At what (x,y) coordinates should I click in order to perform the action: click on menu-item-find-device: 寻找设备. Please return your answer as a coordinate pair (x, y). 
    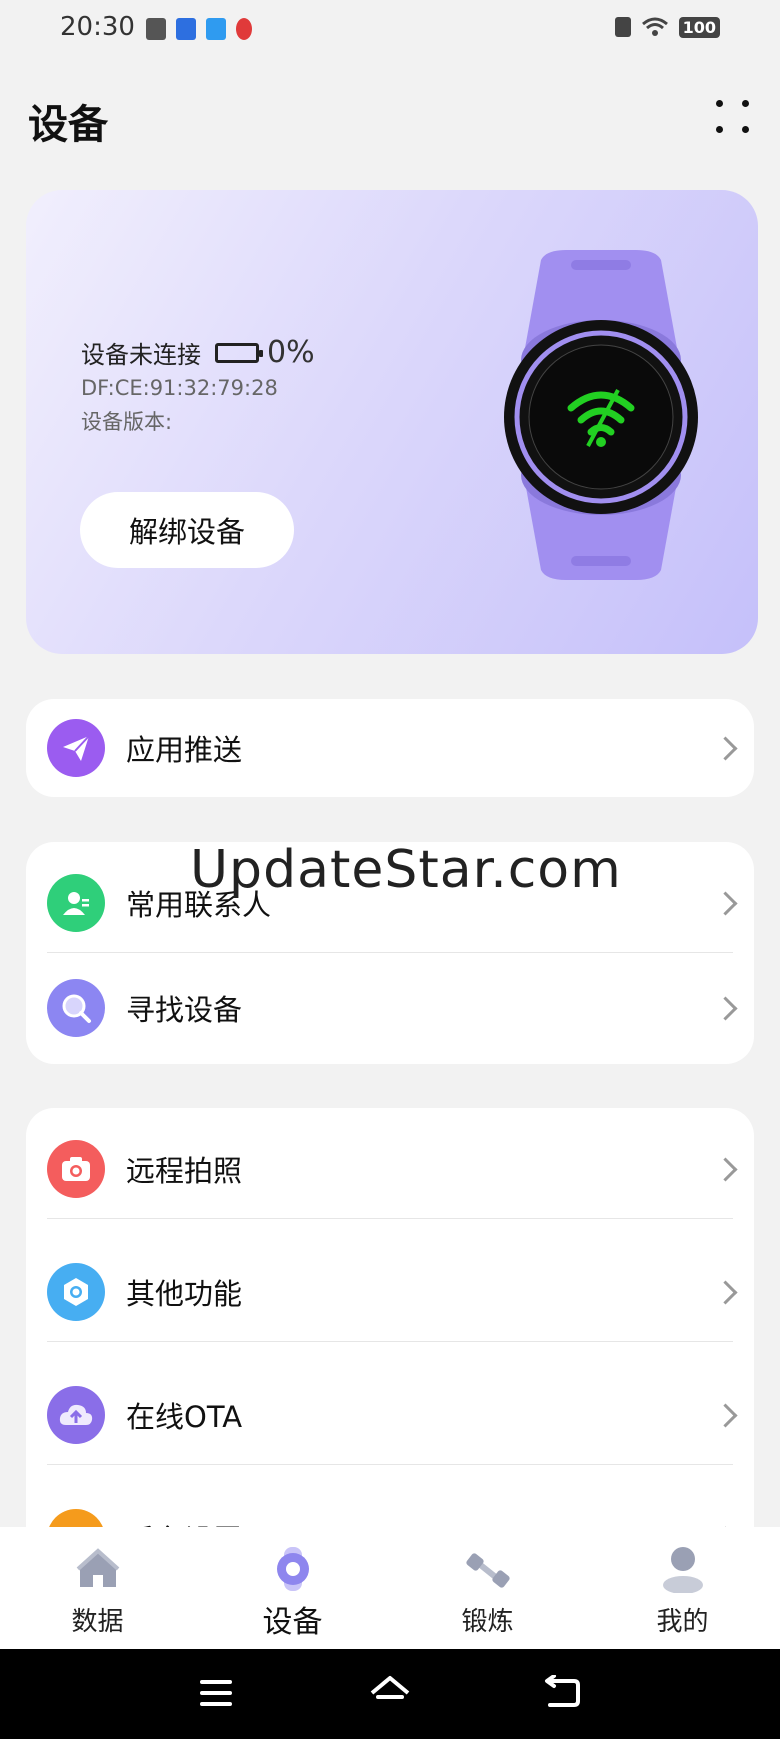
    Looking at the image, I should click on (390, 1008).